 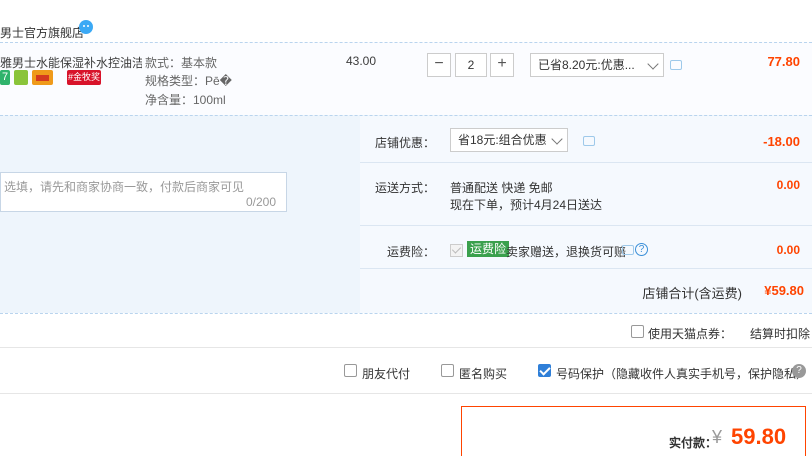 I want to click on unit-price: 43.00, so click(x=361, y=61).